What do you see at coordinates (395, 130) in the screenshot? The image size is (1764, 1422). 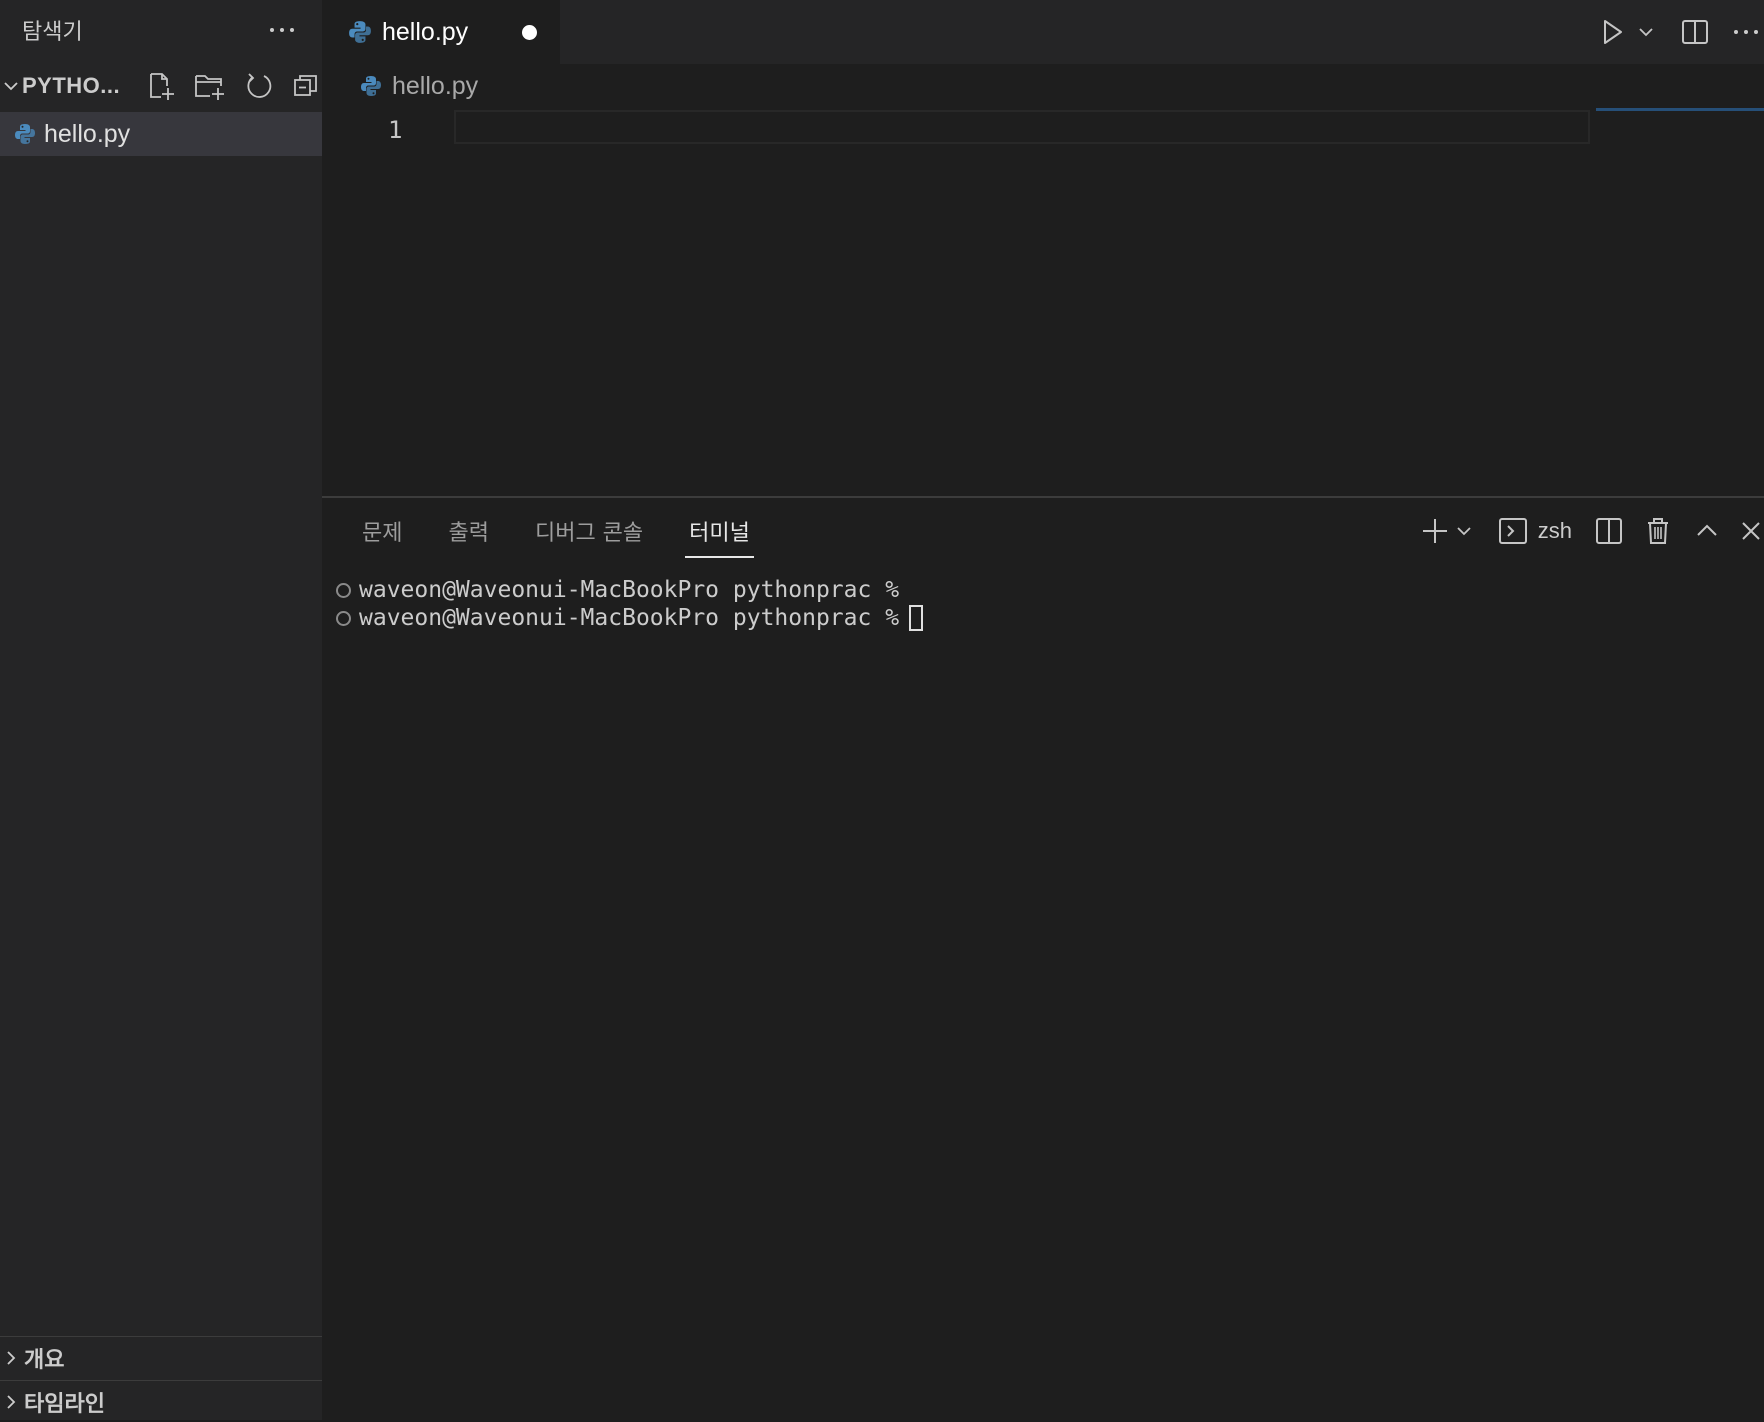 I see `line-number: 1` at bounding box center [395, 130].